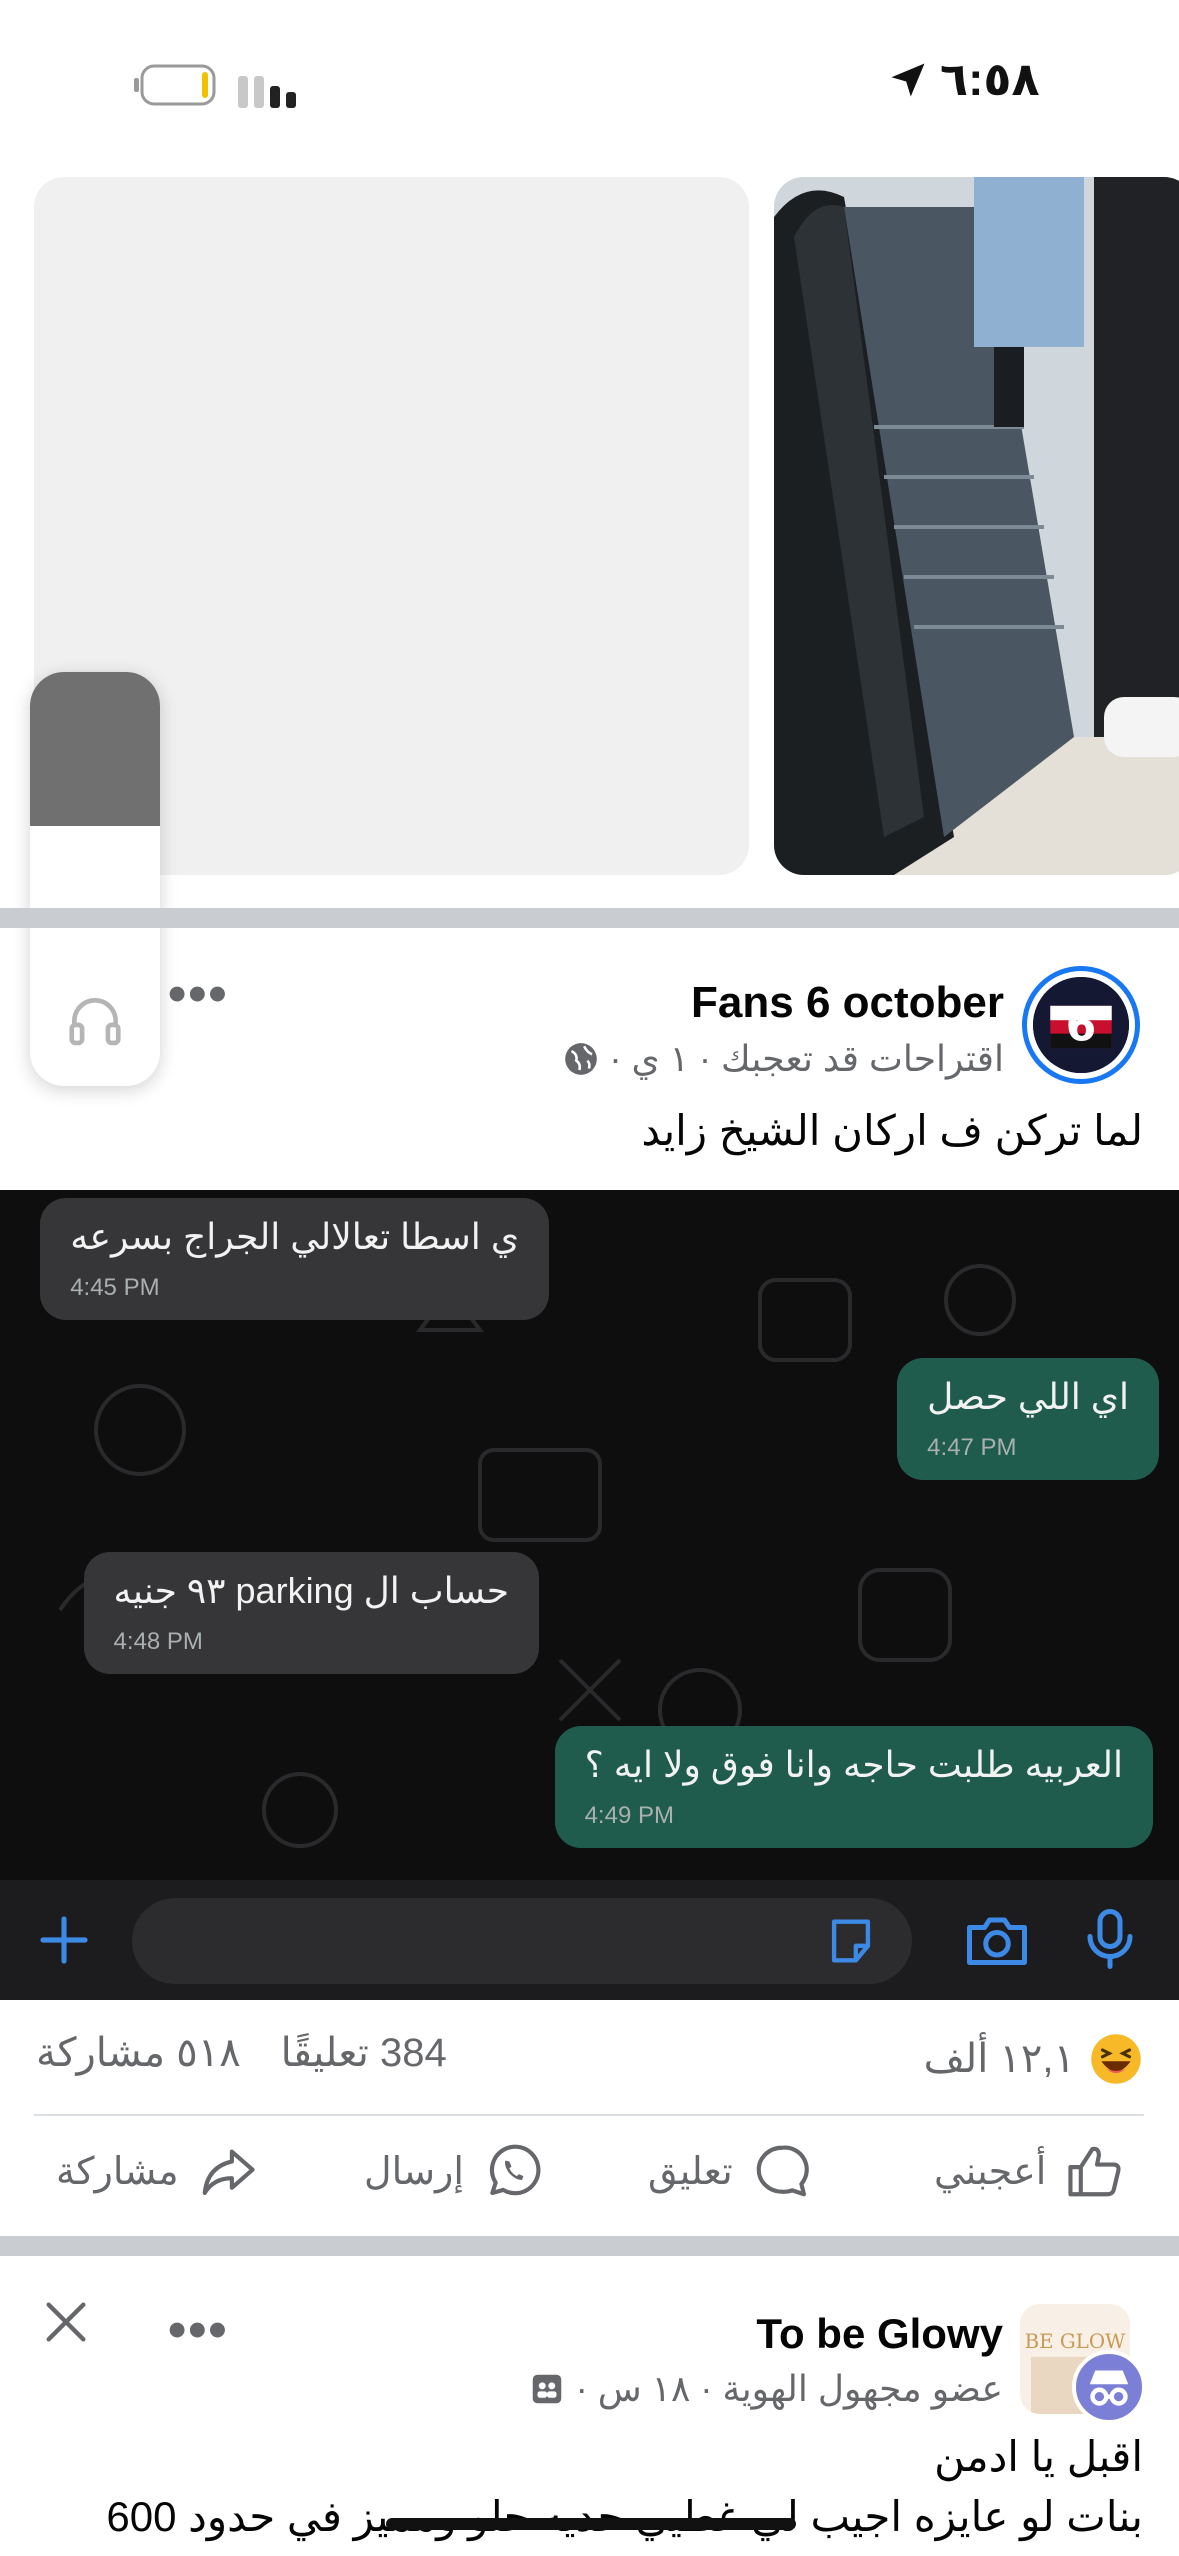  Describe the element at coordinates (64, 1940) in the screenshot. I see `plus-icon` at that location.